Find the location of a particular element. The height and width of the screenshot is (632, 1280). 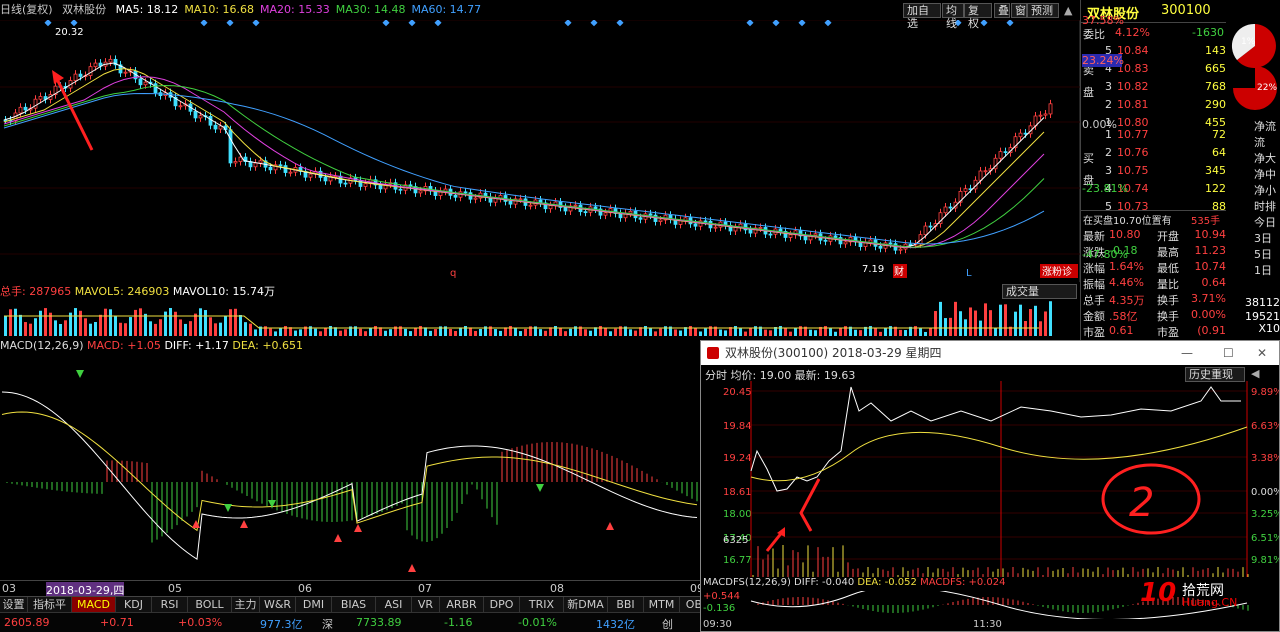

header-button-5: 预测 is located at coordinates (1043, 10).